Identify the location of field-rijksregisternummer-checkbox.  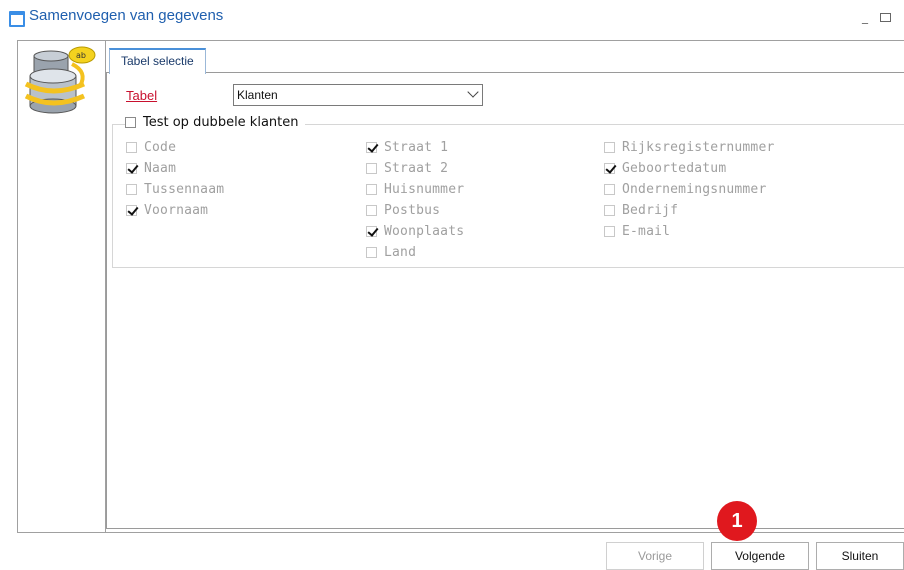
(609, 147).